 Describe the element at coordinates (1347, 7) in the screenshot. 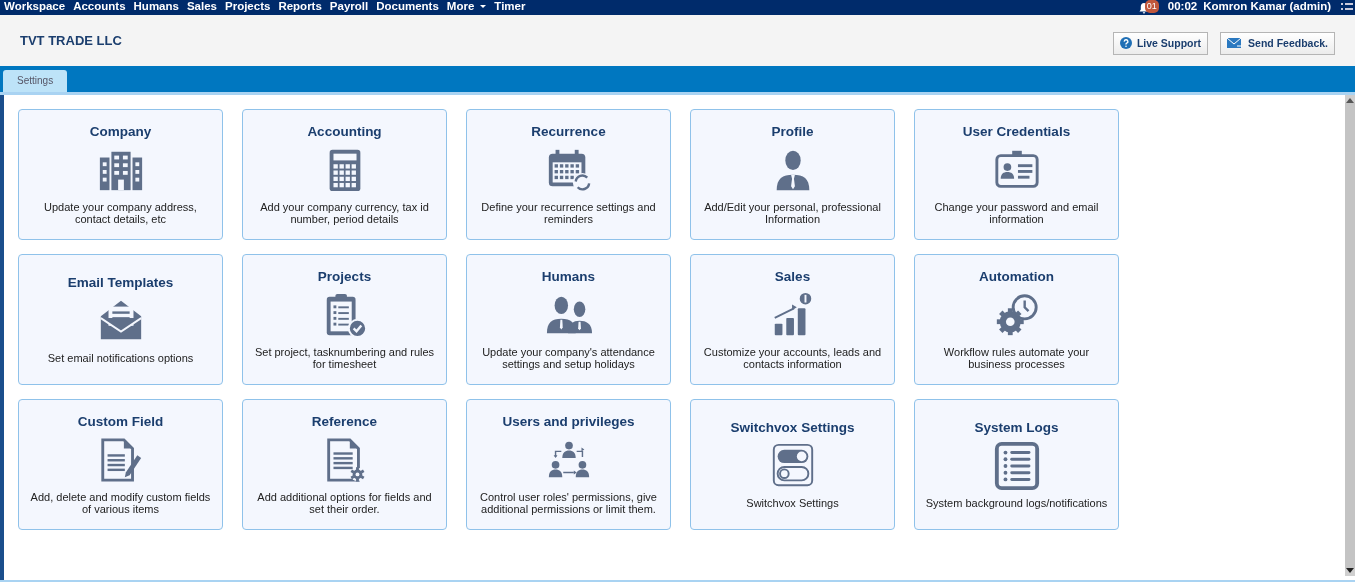

I see `menu-icon` at that location.